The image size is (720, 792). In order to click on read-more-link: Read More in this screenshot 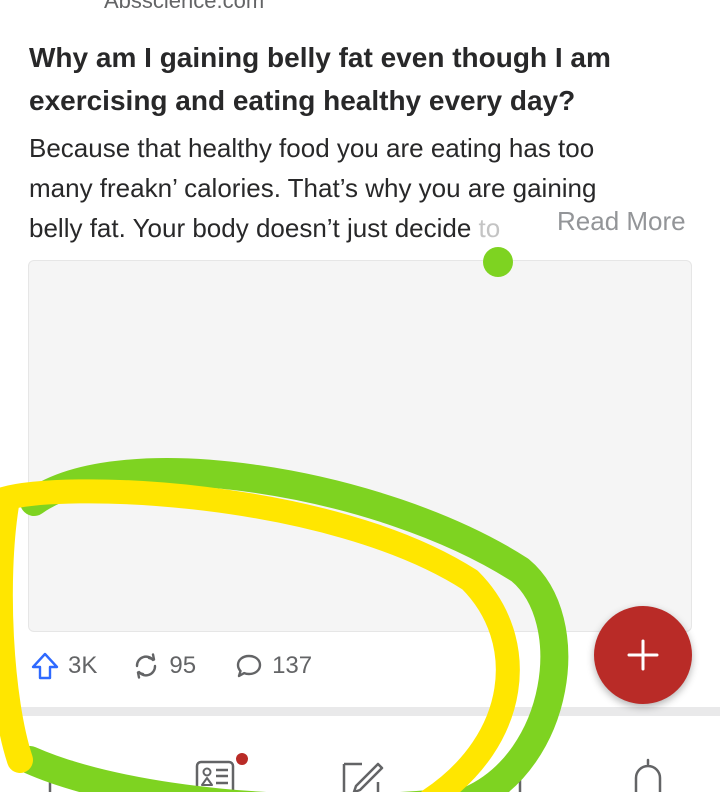, I will do `click(620, 221)`.